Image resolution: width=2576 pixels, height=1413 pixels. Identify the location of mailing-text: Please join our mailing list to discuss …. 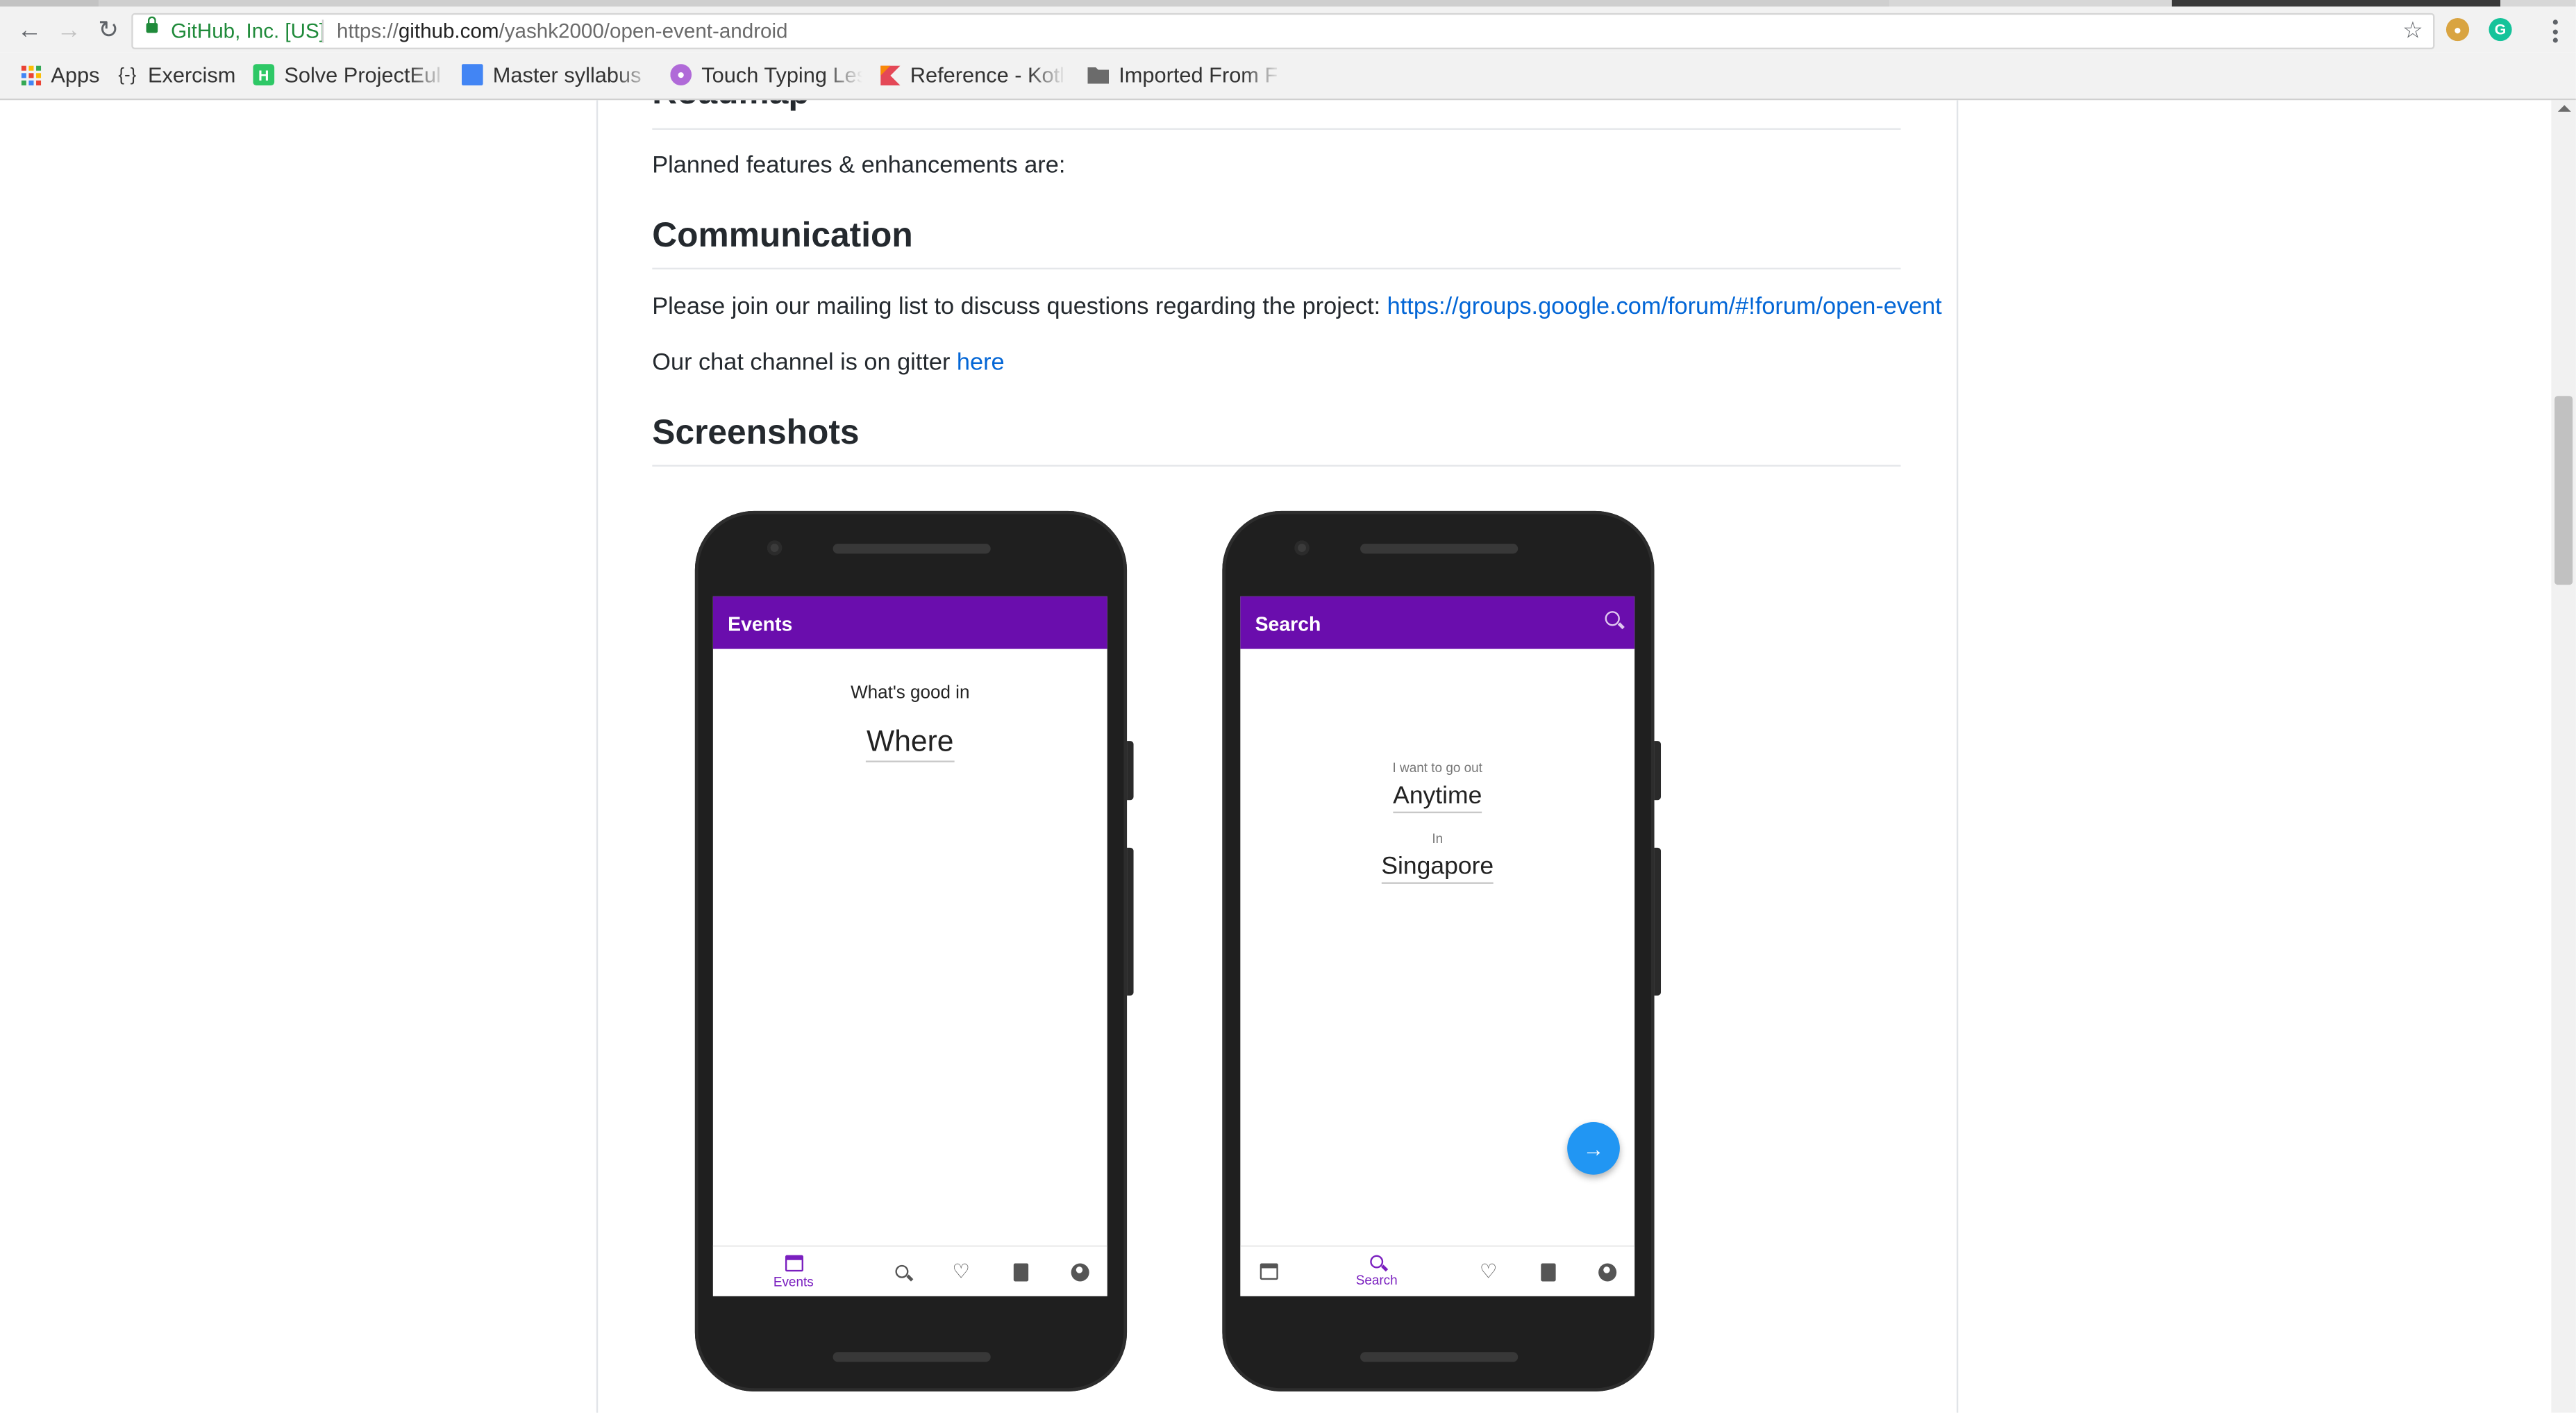
(1019, 307).